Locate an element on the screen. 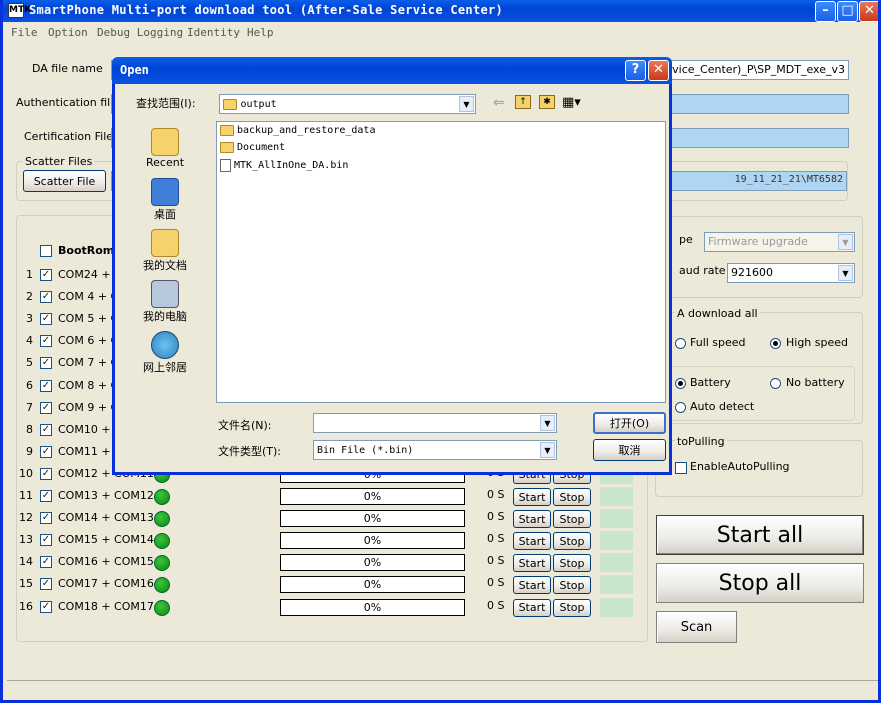 The image size is (881, 703). up-folder-icon: ↑ is located at coordinates (523, 102).